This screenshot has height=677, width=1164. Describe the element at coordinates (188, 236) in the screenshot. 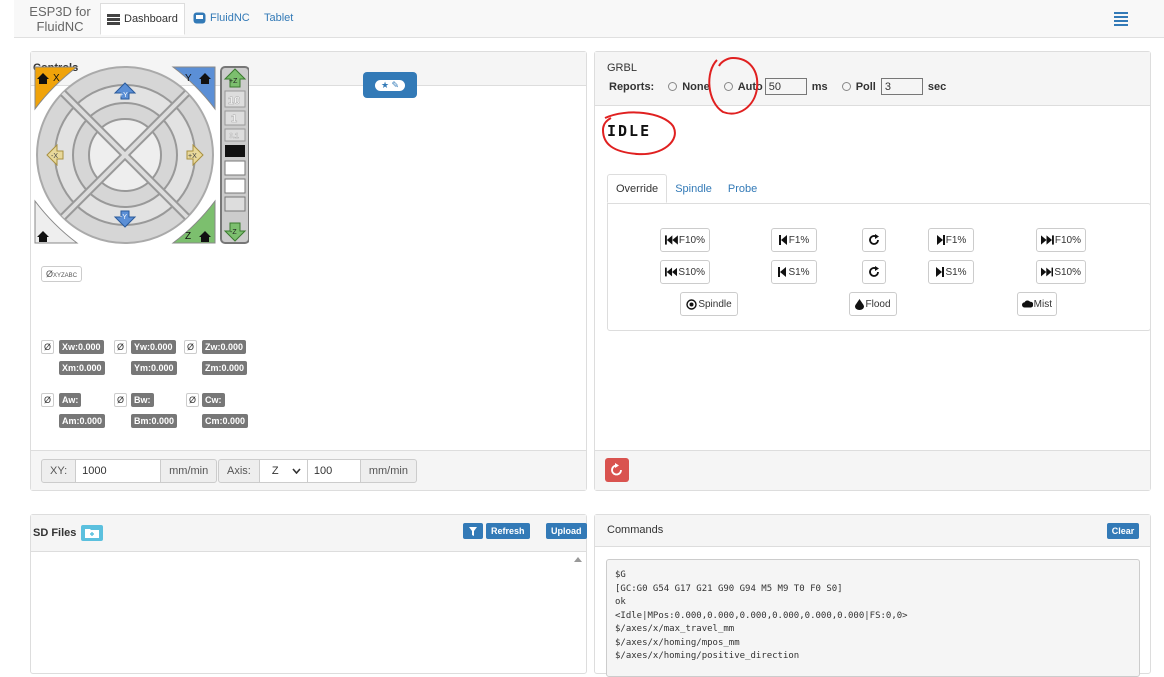

I see `home-z-label: Z` at that location.